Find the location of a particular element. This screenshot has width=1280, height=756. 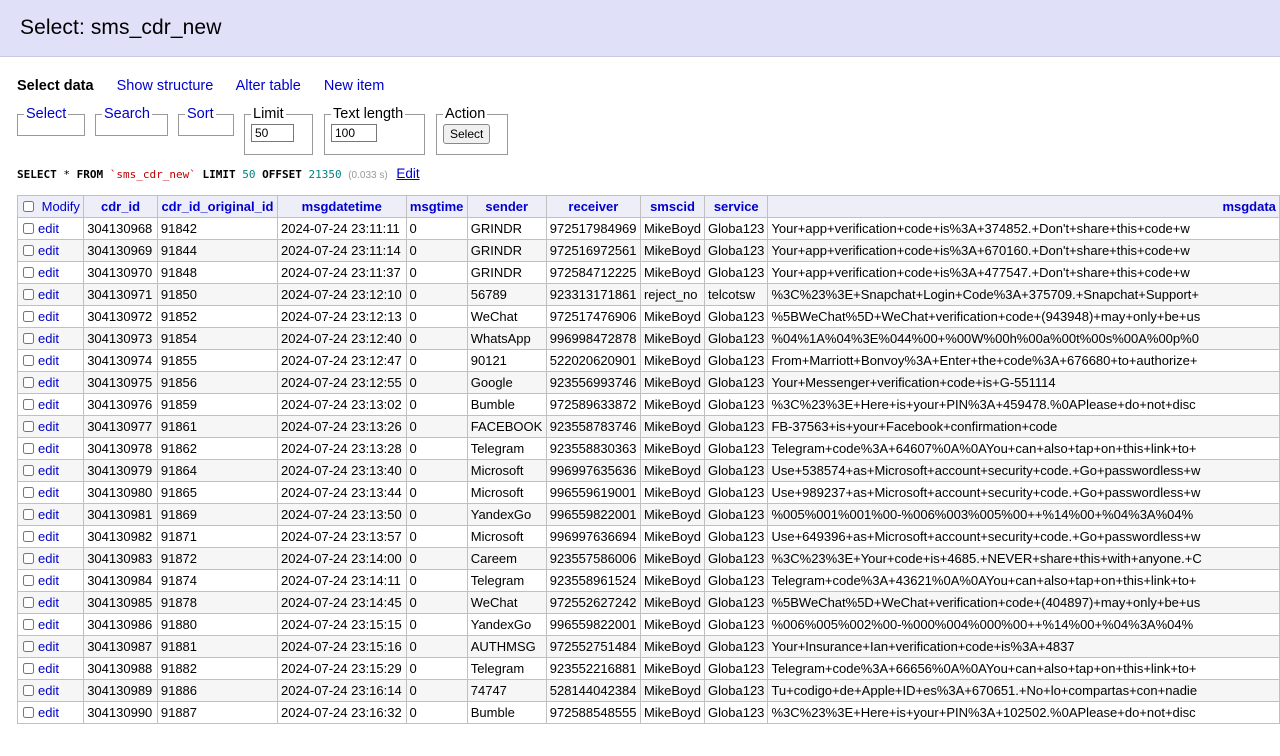

select-submit-button: Select is located at coordinates (467, 134).